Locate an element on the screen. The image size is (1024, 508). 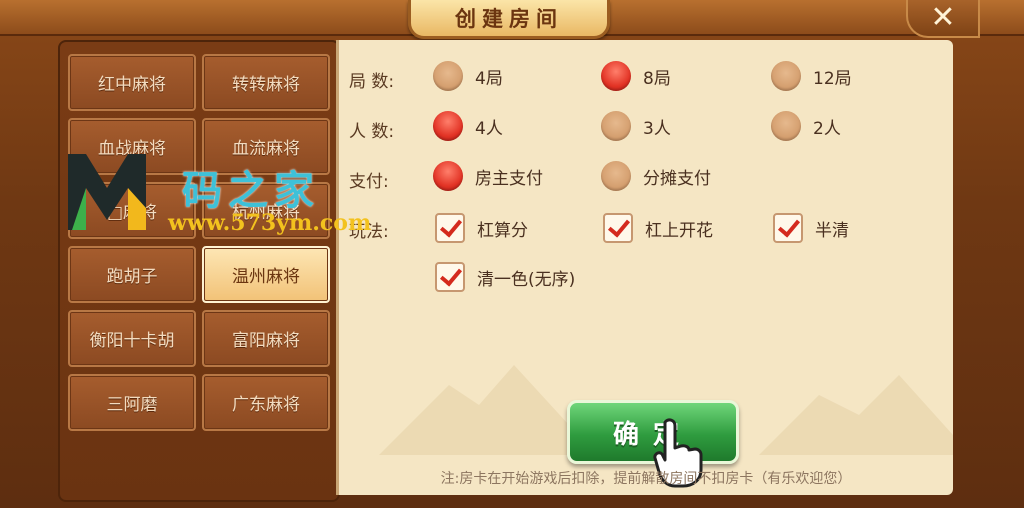
rounds-option-8: 8局 is located at coordinates (636, 76).